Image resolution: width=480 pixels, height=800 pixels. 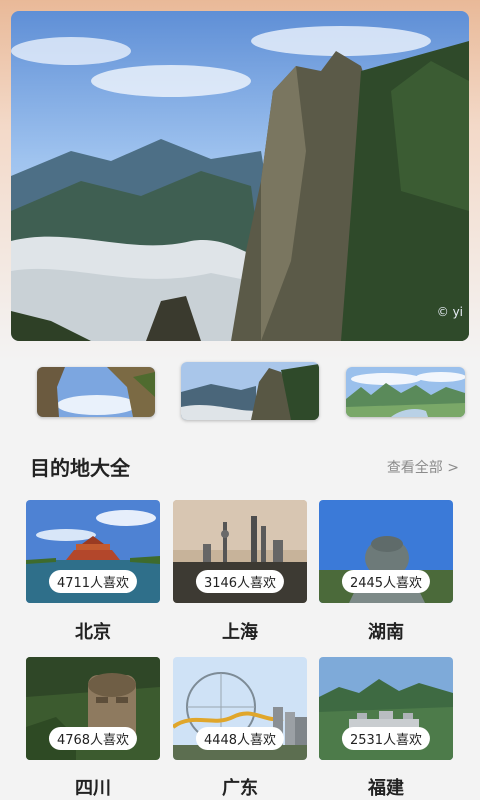 I want to click on hero-watermark: © yi, so click(x=449, y=312).